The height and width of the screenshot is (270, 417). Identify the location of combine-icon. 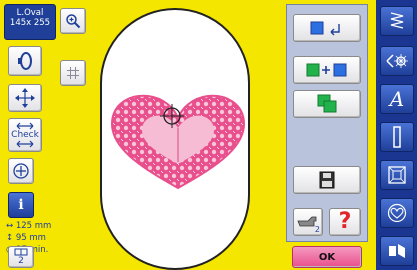
(326, 70).